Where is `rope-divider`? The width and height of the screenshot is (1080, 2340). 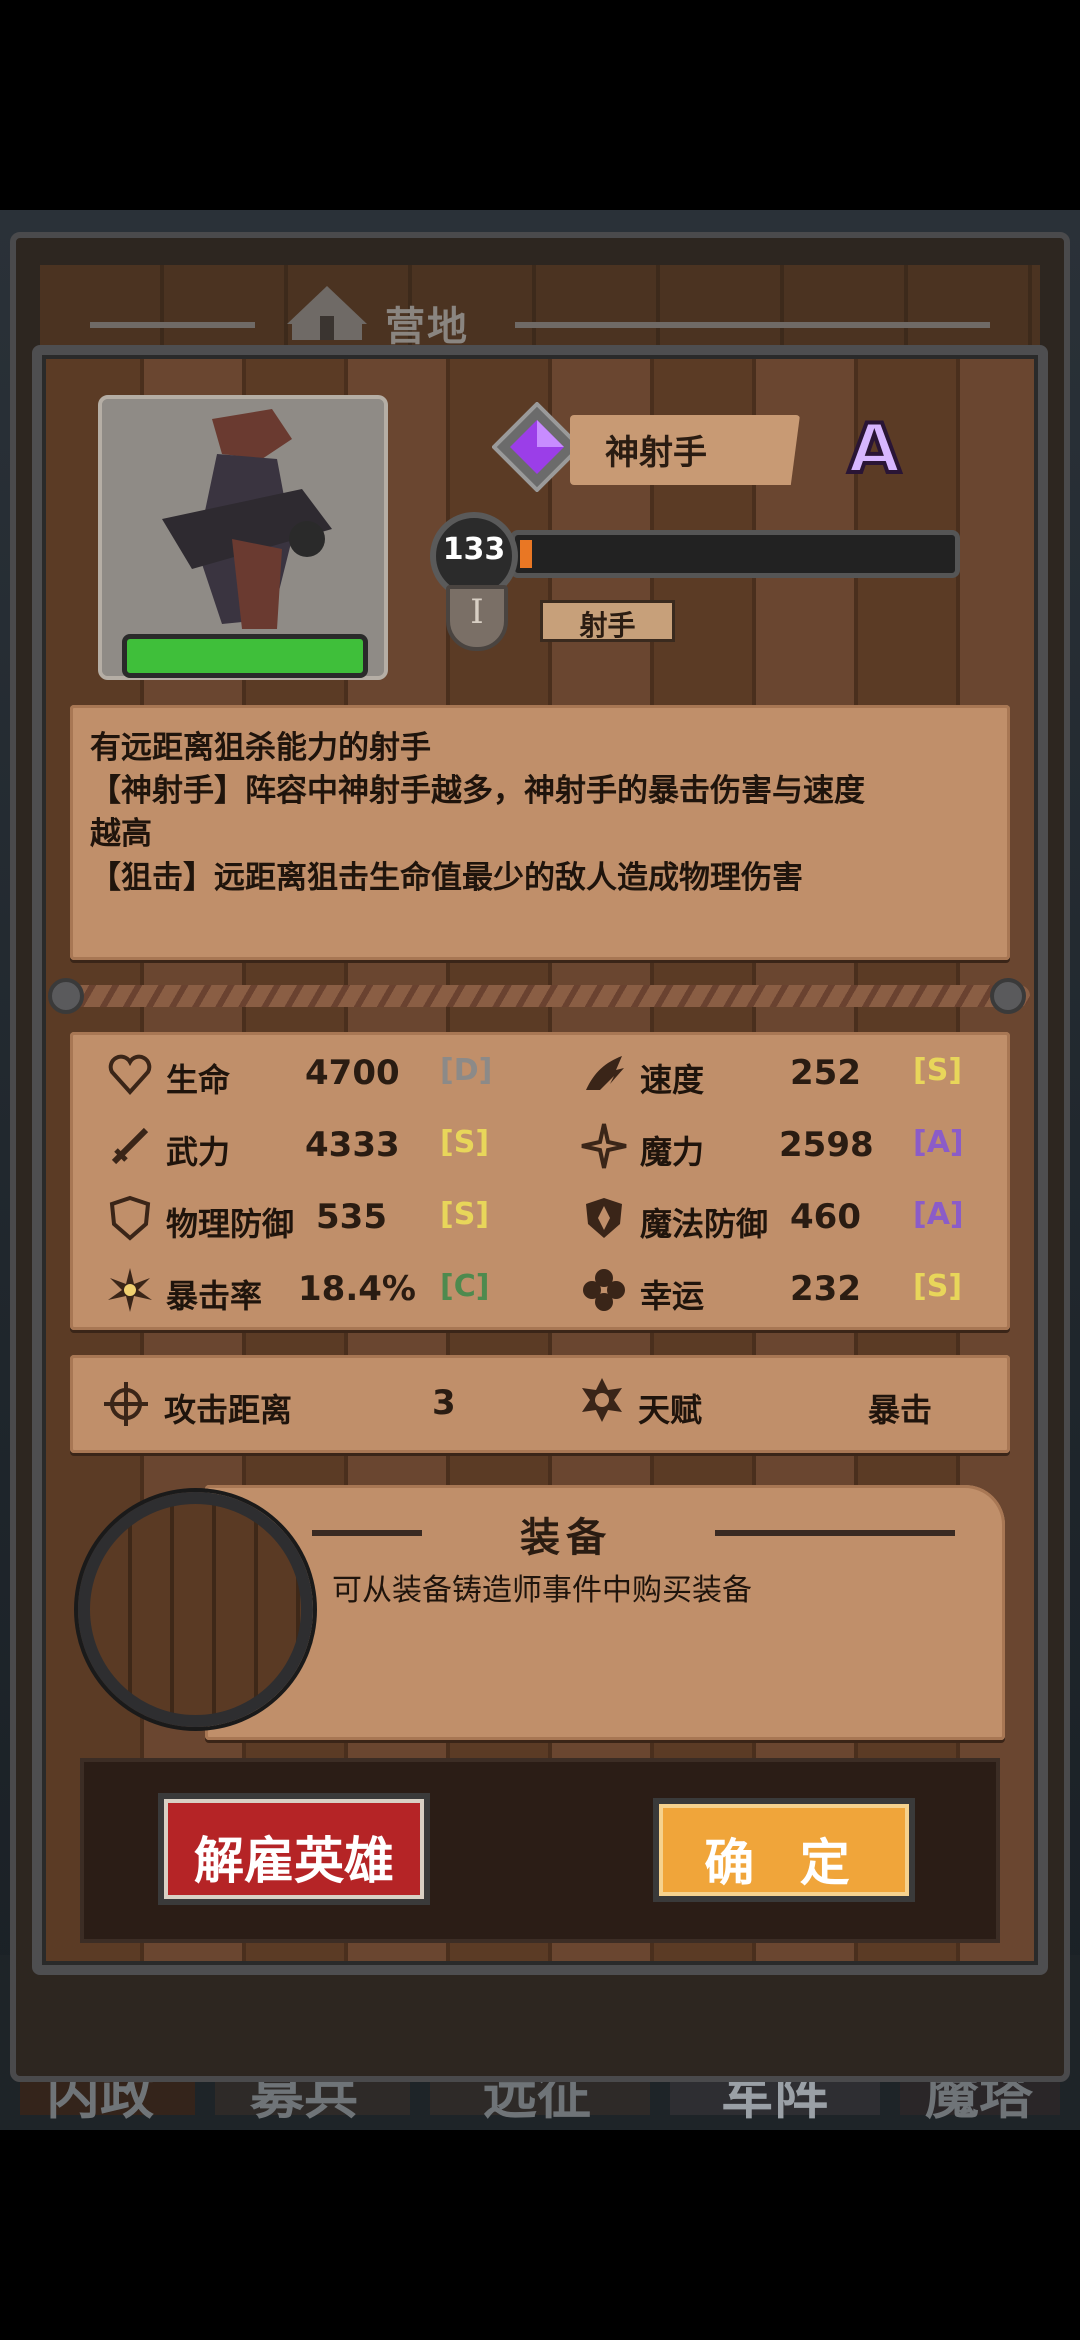 rope-divider is located at coordinates (540, 996).